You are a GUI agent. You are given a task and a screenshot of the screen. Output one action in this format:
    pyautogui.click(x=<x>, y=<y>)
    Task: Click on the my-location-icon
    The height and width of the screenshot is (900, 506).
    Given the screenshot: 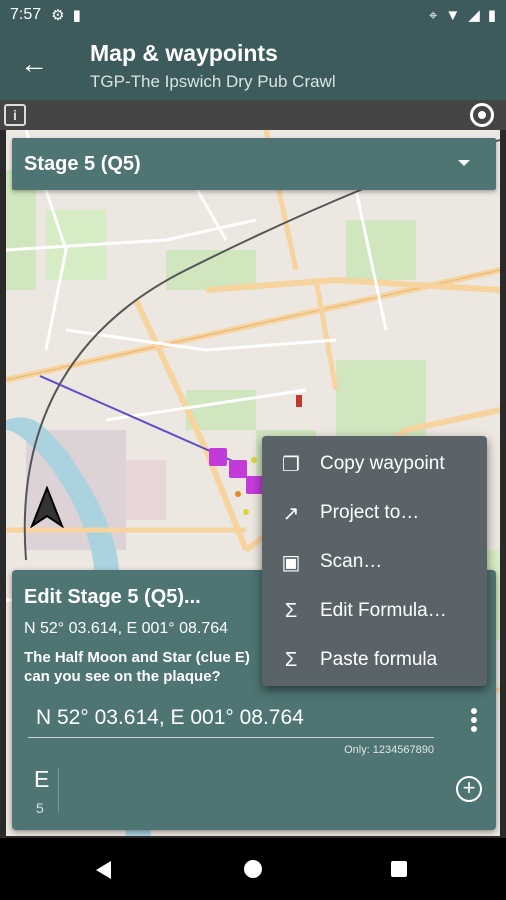 What is the action you would take?
    pyautogui.click(x=482, y=115)
    